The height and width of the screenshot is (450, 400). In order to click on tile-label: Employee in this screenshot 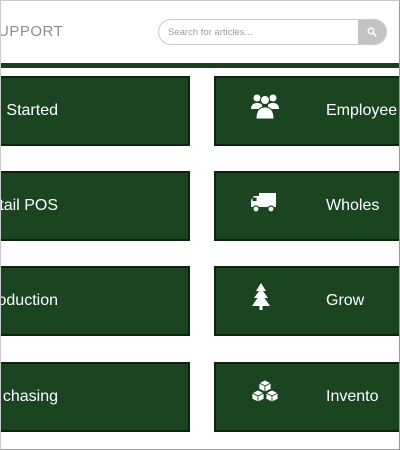, I will do `click(362, 110)`.